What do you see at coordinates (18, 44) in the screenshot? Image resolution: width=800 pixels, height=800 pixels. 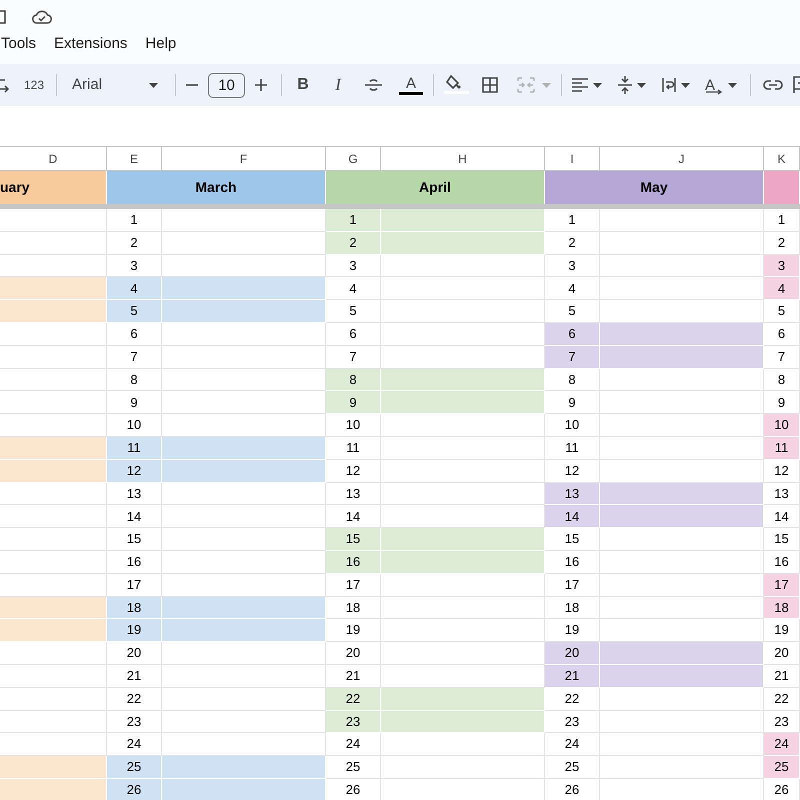 I see `menu-item: Tools` at bounding box center [18, 44].